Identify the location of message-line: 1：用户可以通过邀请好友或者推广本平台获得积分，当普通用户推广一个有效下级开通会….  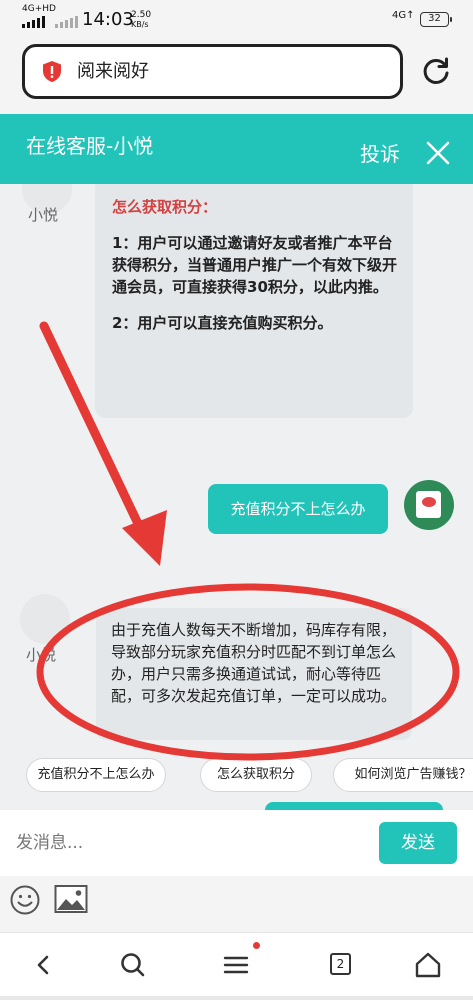
(255, 265).